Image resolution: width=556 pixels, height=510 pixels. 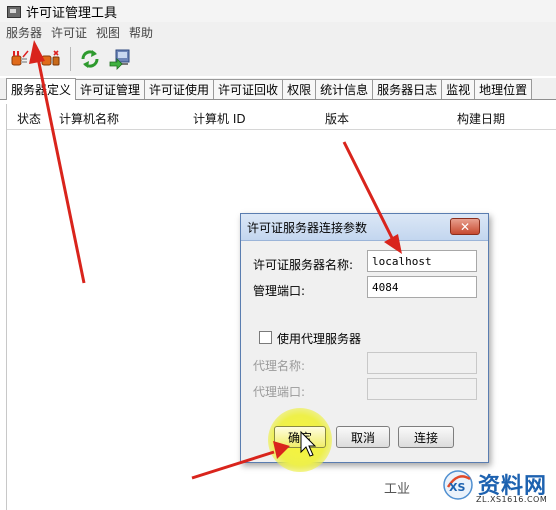 What do you see at coordinates (13, 11) in the screenshot?
I see `app-icon` at bounding box center [13, 11].